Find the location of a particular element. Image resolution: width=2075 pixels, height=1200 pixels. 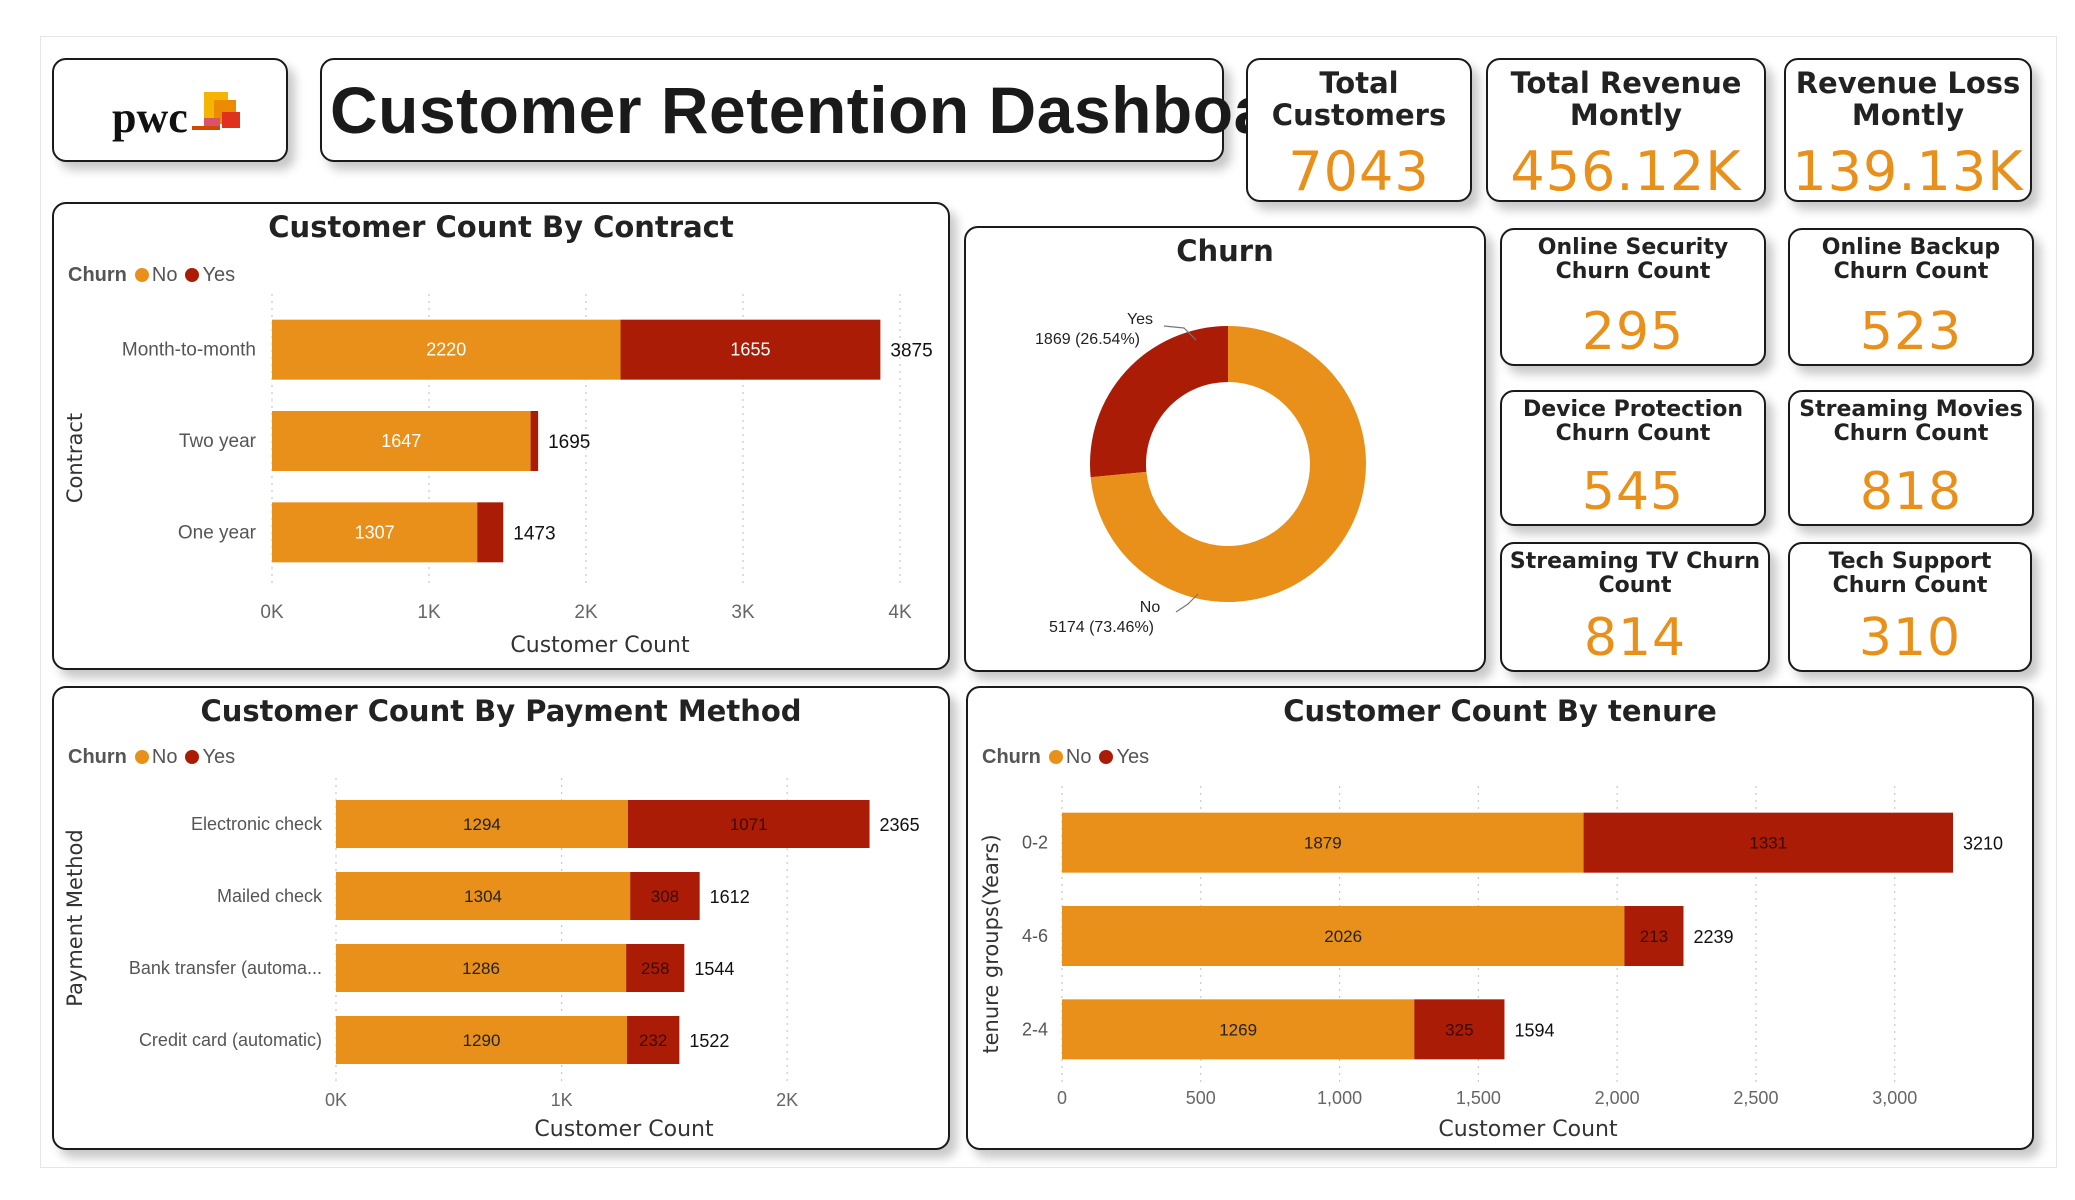

data-label: 1290 is located at coordinates (482, 1040).